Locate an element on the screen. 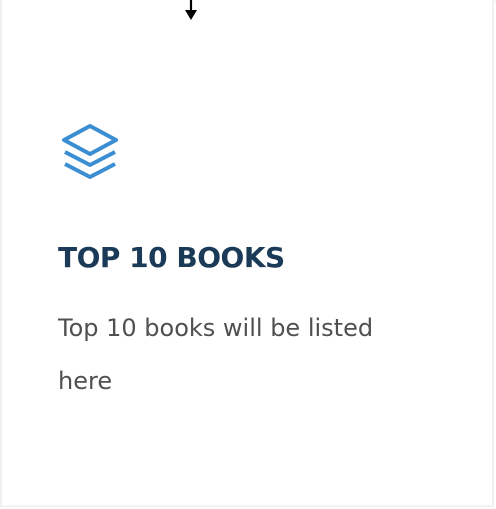 The height and width of the screenshot is (509, 496). arrow-cursor-icon is located at coordinates (191, 10).